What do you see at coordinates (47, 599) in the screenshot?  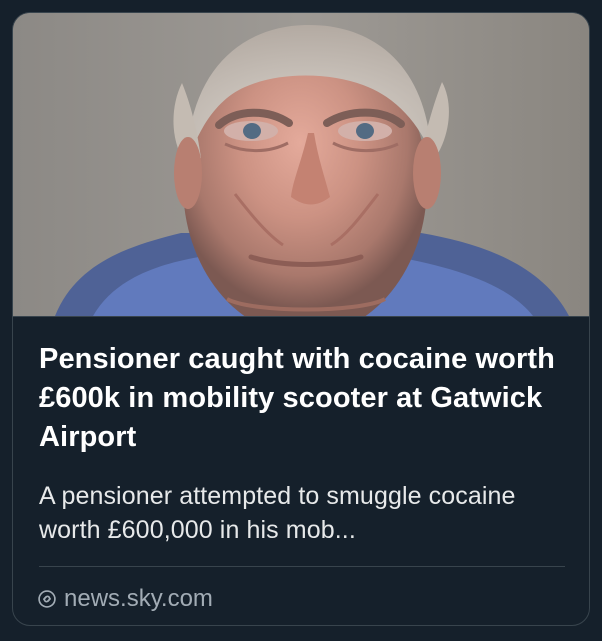 I see `link-icon` at bounding box center [47, 599].